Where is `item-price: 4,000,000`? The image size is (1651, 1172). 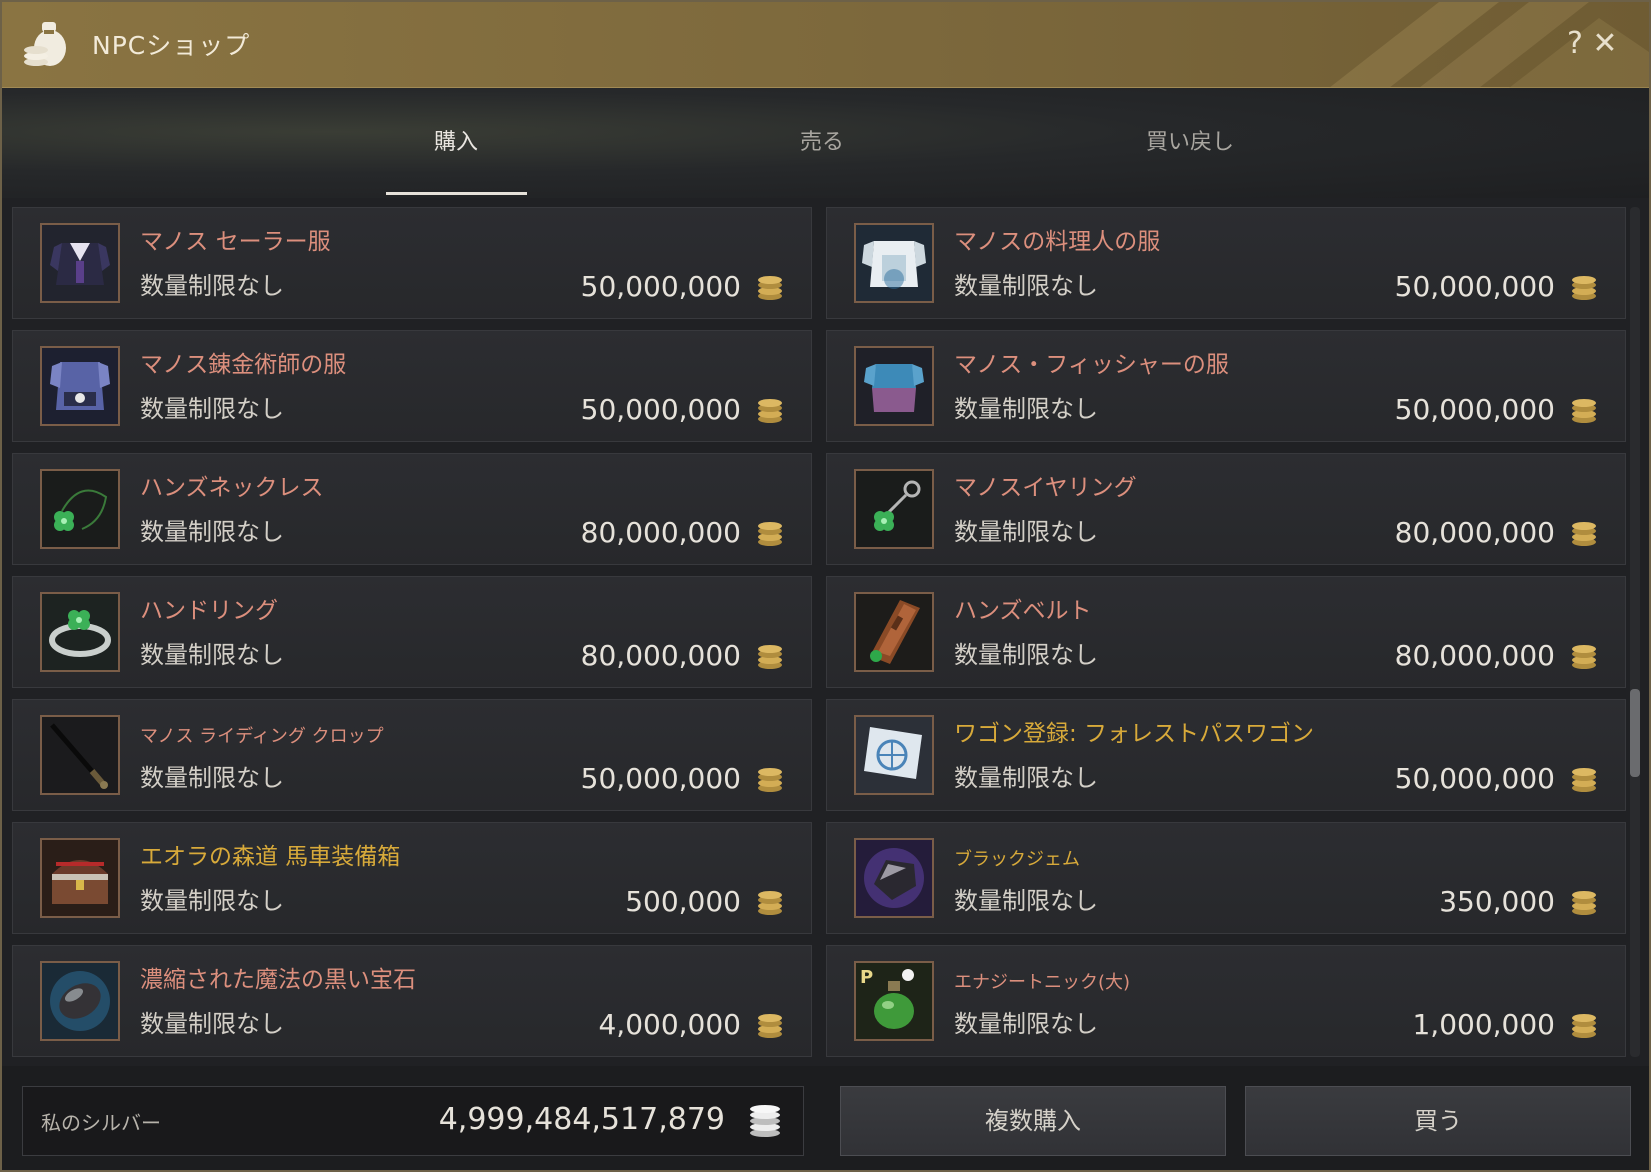
item-price: 4,000,000 is located at coordinates (669, 1024).